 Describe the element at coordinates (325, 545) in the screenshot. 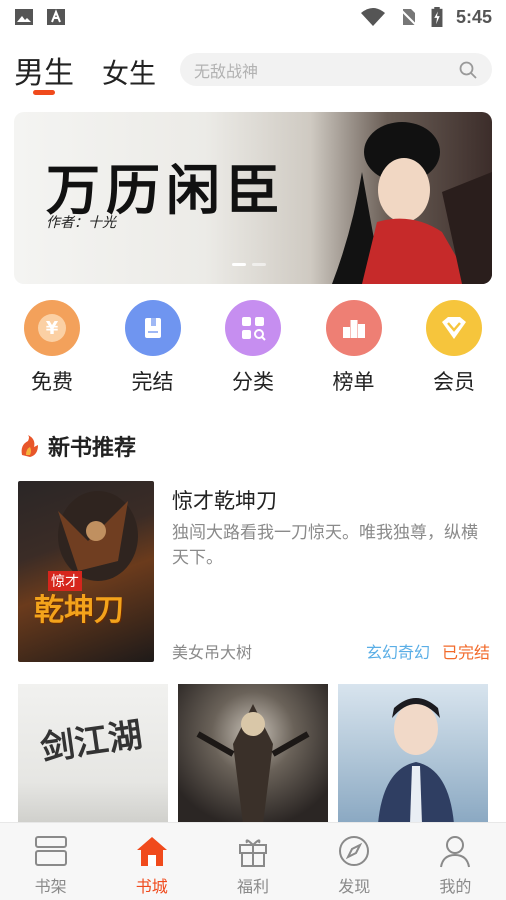

I see `book-description: 独闯大路看我一刀惊天。唯我独尊，纵横天下。` at that location.